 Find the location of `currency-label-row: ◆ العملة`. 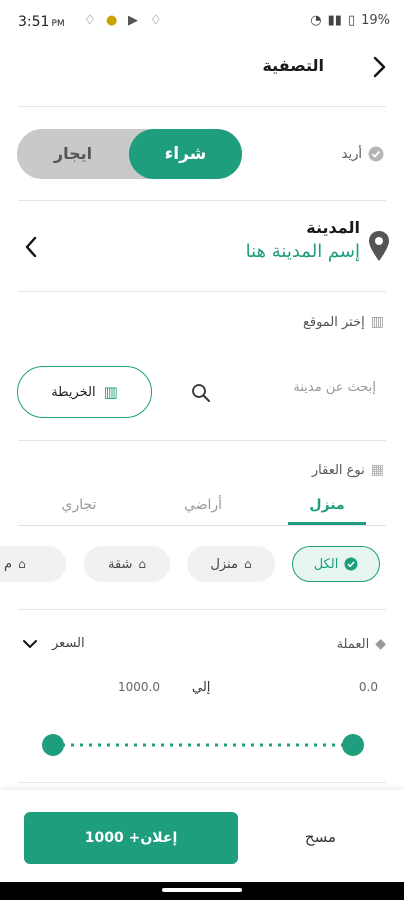

currency-label-row: ◆ العملة is located at coordinates (361, 644).